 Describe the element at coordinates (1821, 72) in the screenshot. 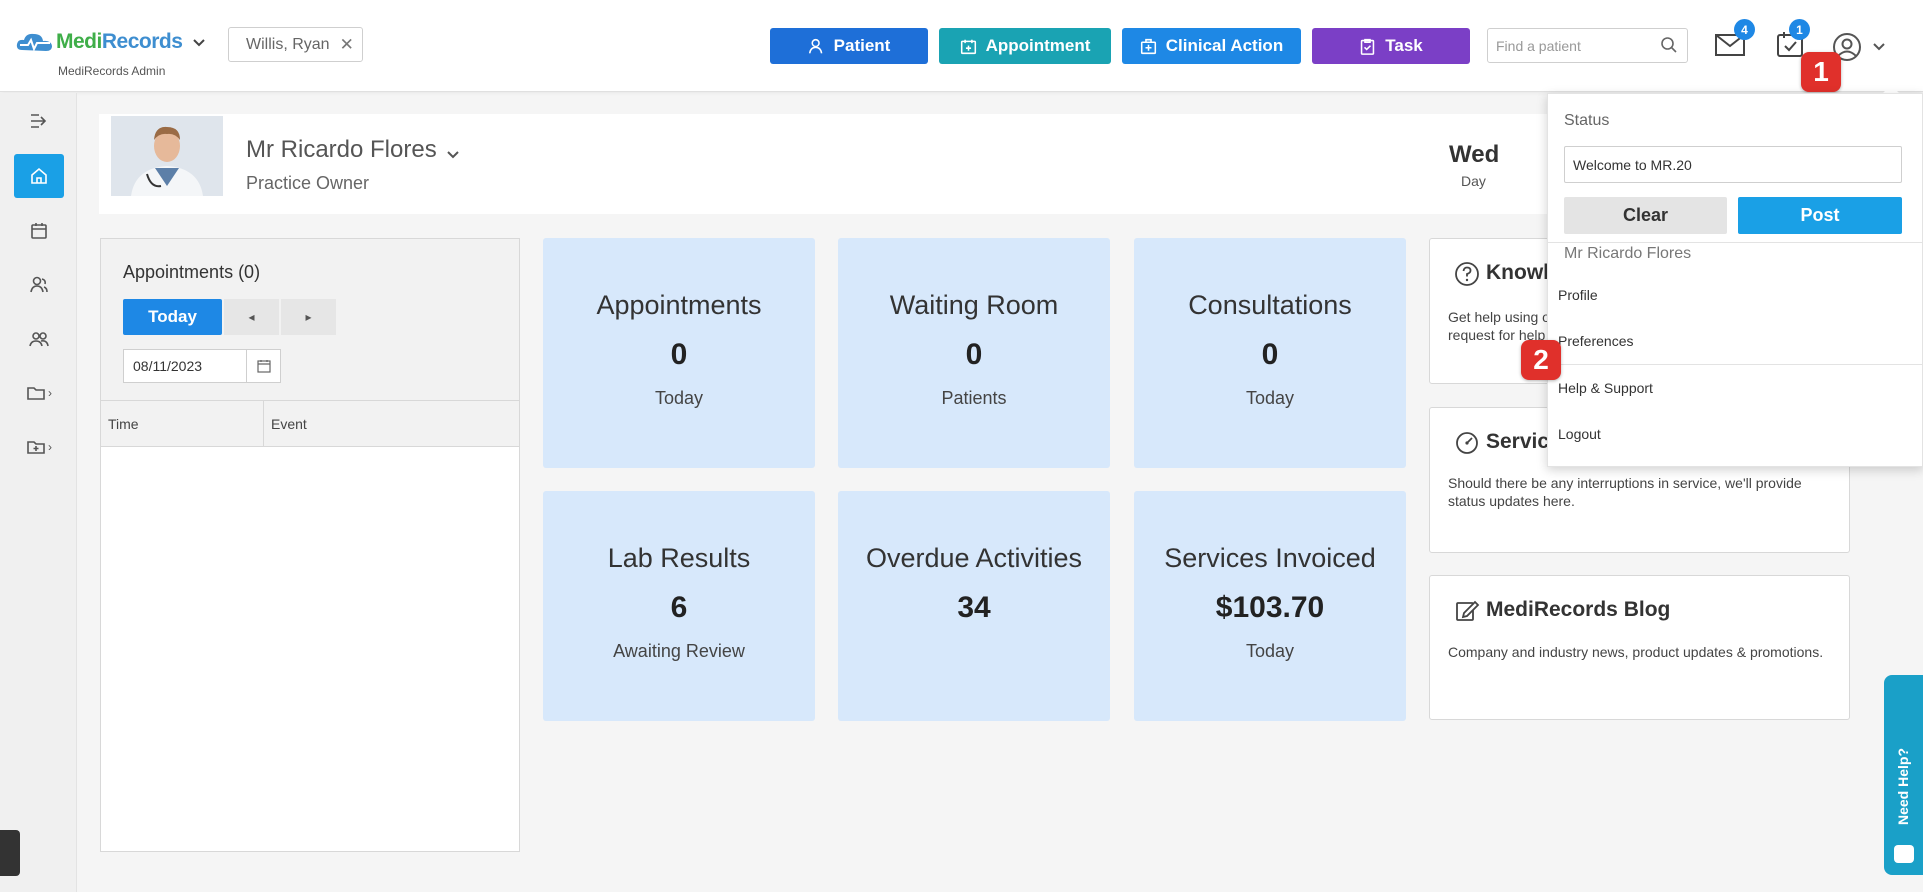

I see `step-callout-1: 1` at that location.